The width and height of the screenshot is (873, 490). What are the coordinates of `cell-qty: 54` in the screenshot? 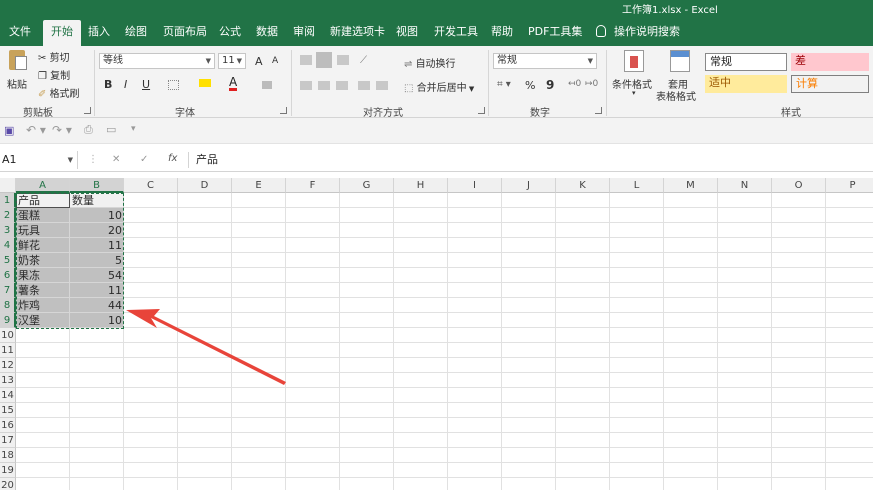 It's located at (97, 275).